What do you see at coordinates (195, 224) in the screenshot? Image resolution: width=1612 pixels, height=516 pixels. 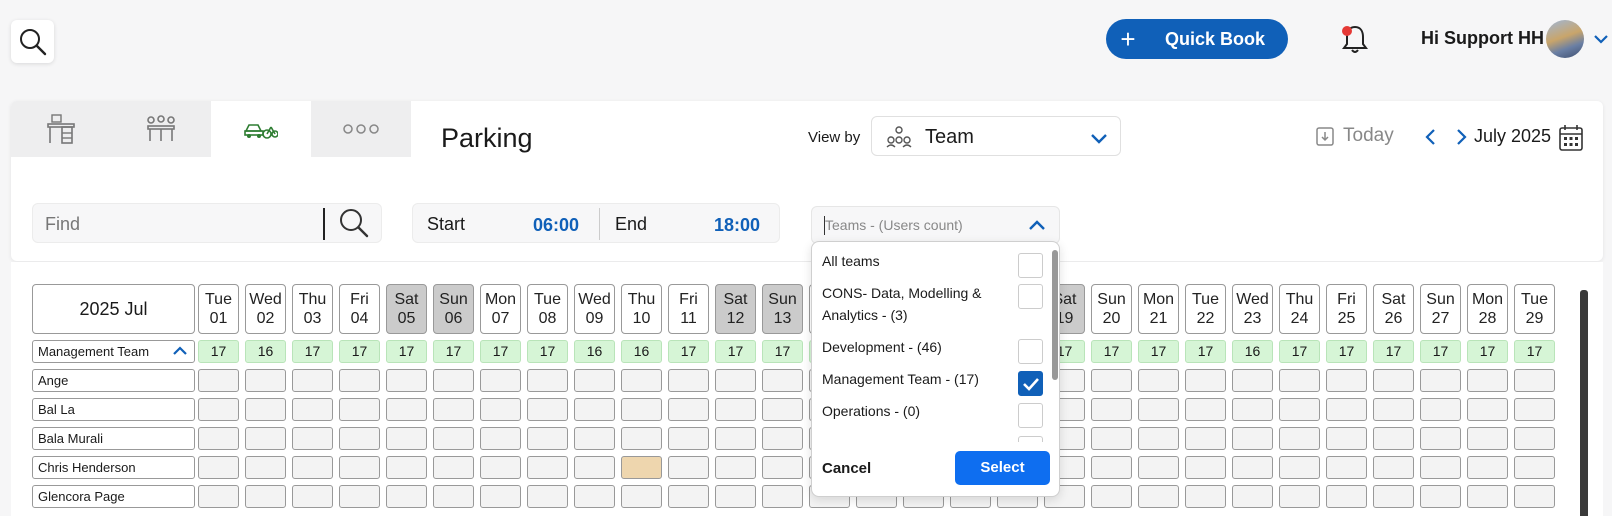 I see `find-input` at bounding box center [195, 224].